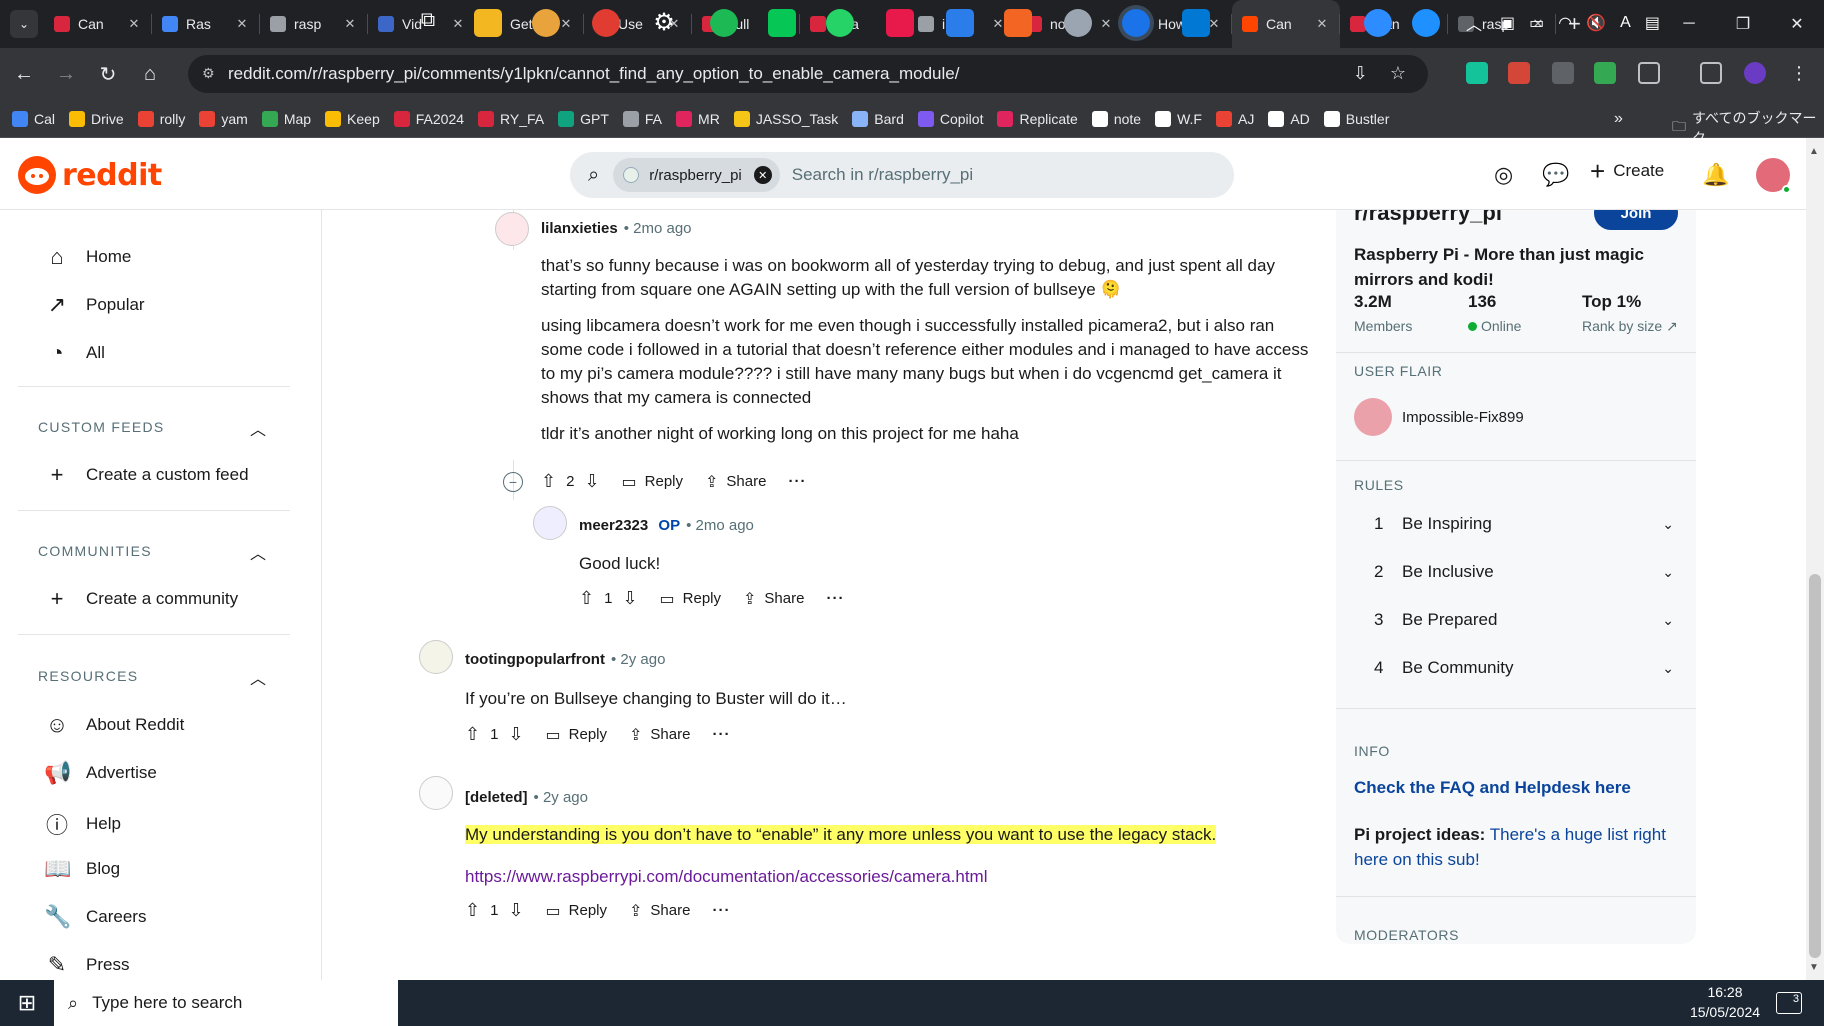  I want to click on bookmark-item: Copilot, so click(950, 118).